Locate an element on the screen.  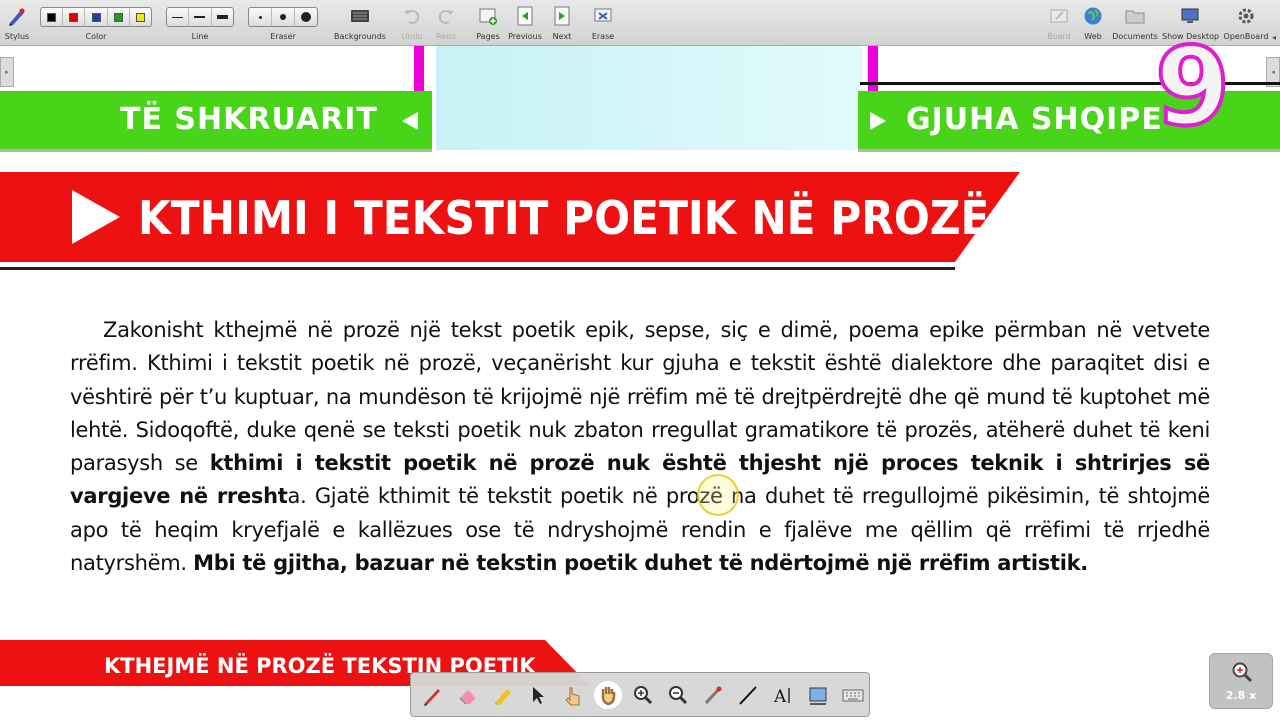
right-banner-label: GJUHA SHQIPE is located at coordinates (1034, 119).